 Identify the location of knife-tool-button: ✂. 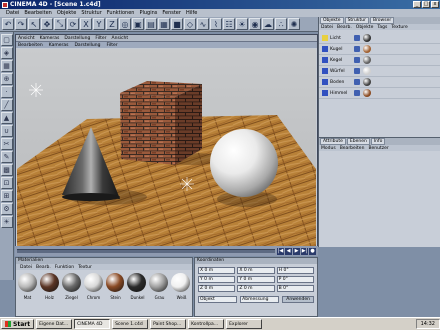
(6, 144).